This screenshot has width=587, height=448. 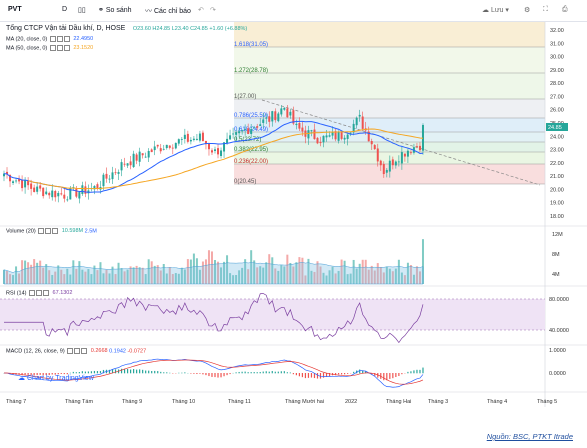 I want to click on price-tick-label: 20.00, so click(x=557, y=190).